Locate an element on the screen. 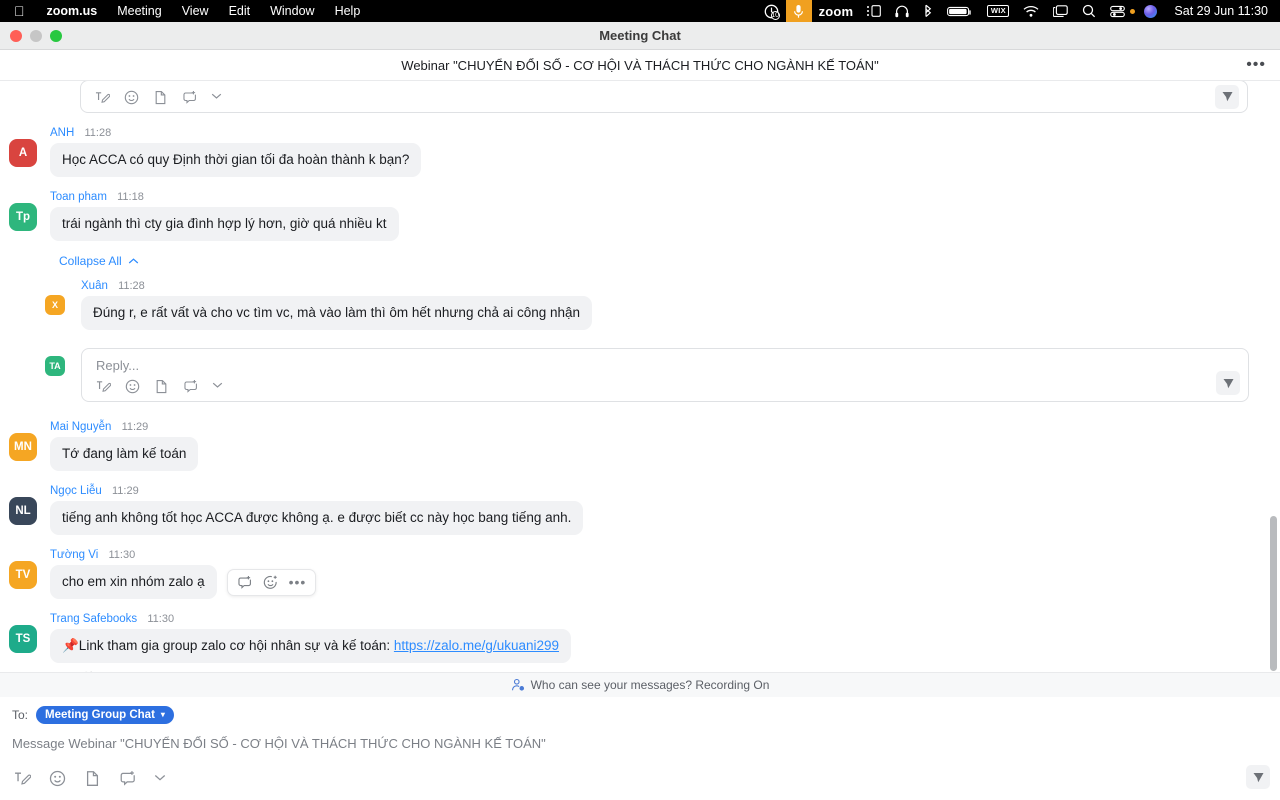  control-center-icon is located at coordinates (1117, 11).